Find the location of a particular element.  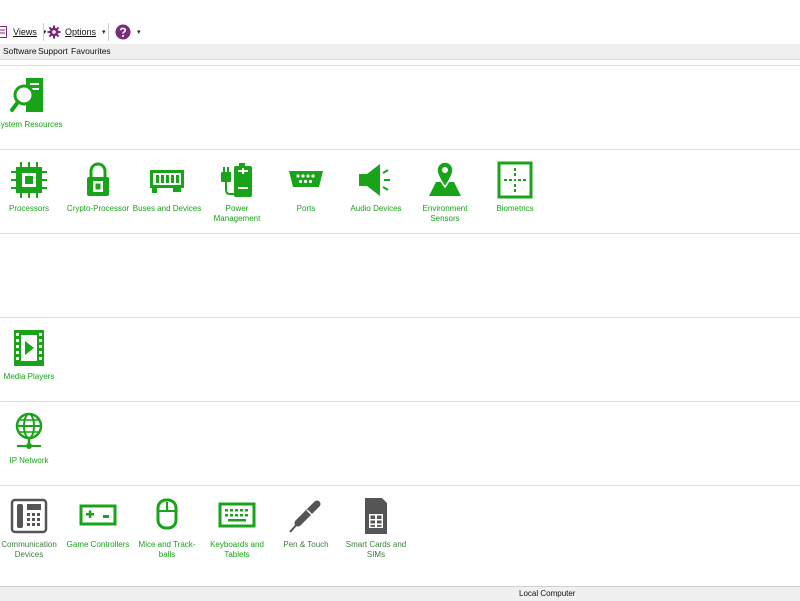

film-play-icon is located at coordinates (29, 348).